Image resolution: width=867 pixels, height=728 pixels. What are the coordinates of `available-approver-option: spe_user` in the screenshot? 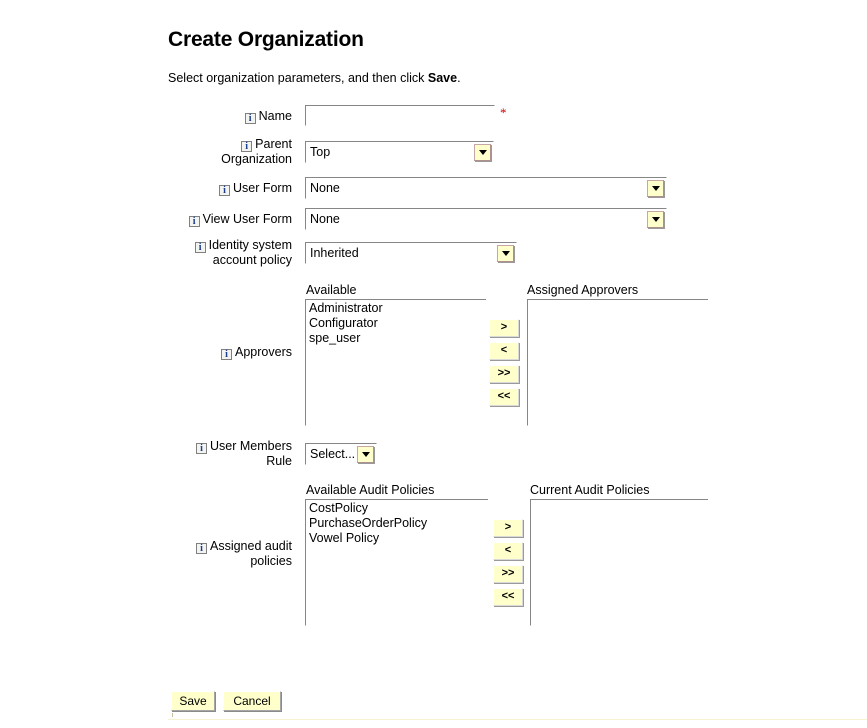 It's located at (396, 338).